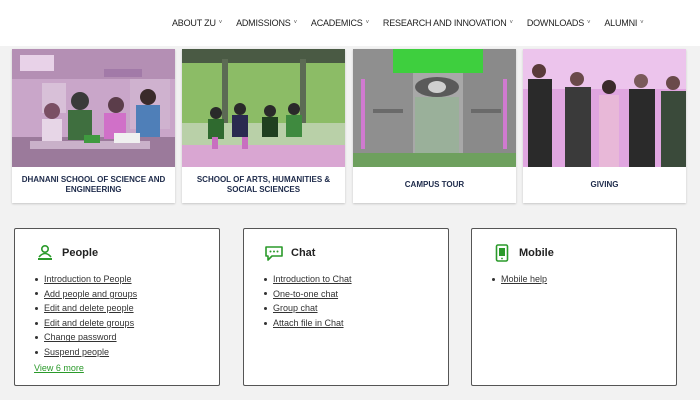  I want to click on donors-photo, so click(604, 108).